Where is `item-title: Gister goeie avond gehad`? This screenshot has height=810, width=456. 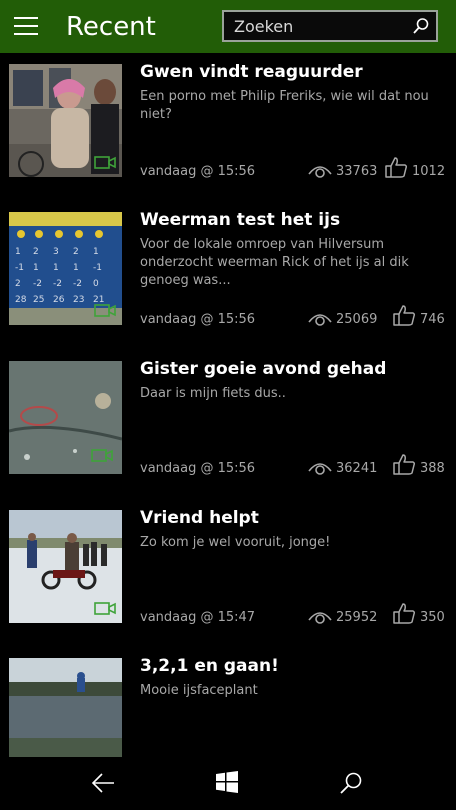
item-title: Gister goeie avond gehad is located at coordinates (263, 369).